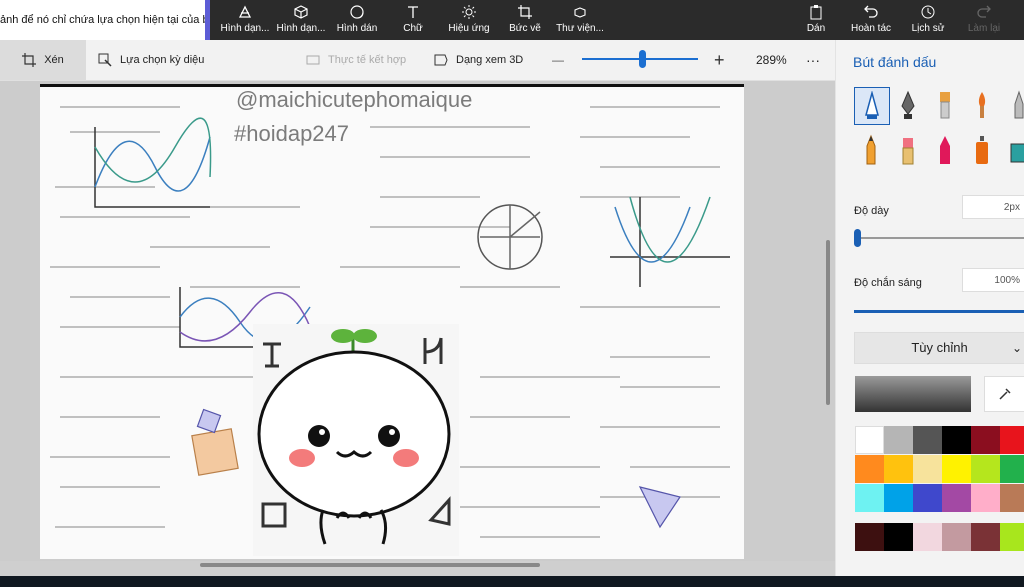 The width and height of the screenshot is (1024, 587). I want to click on redo-icon, so click(984, 11).